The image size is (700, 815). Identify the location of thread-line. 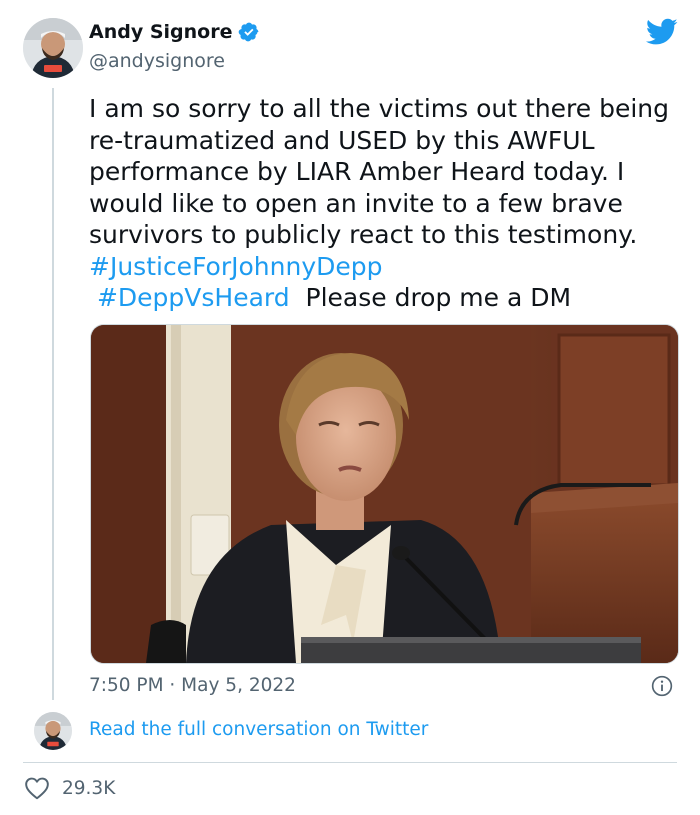
(53, 394).